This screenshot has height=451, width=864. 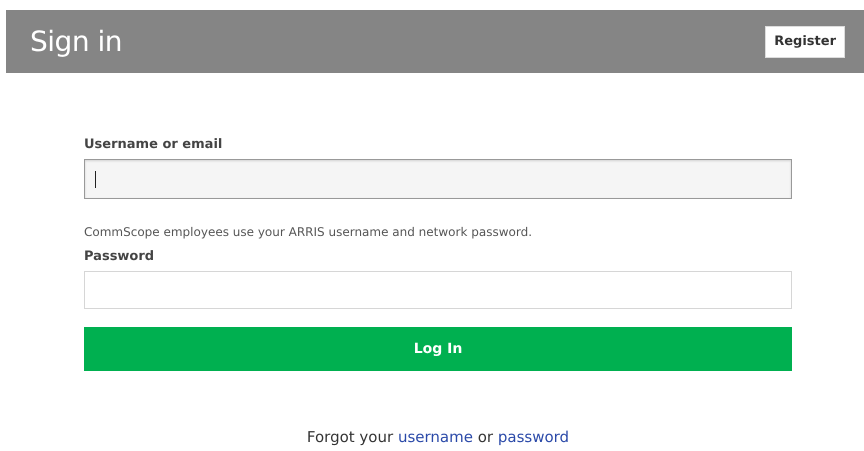 What do you see at coordinates (154, 144) in the screenshot?
I see `field-label: Username or email` at bounding box center [154, 144].